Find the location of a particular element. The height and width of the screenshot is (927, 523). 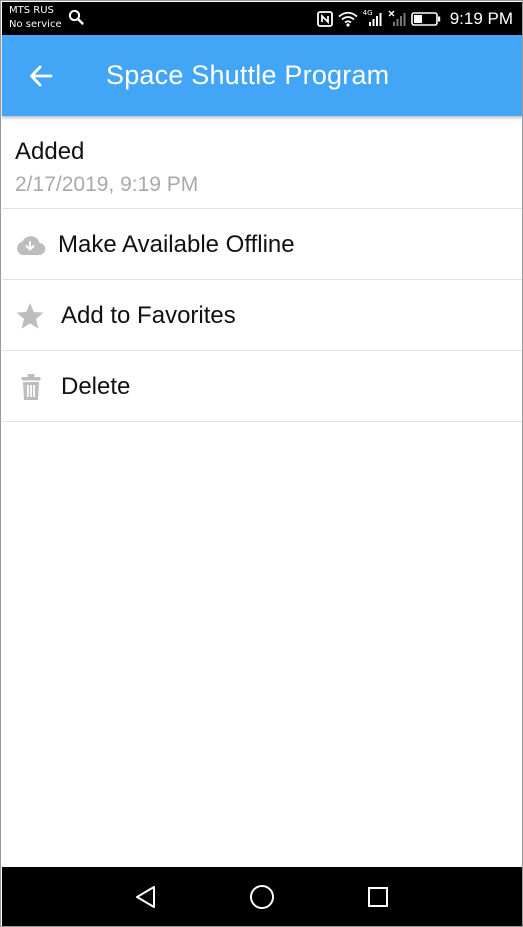

clock: 9:19 PM is located at coordinates (481, 18).